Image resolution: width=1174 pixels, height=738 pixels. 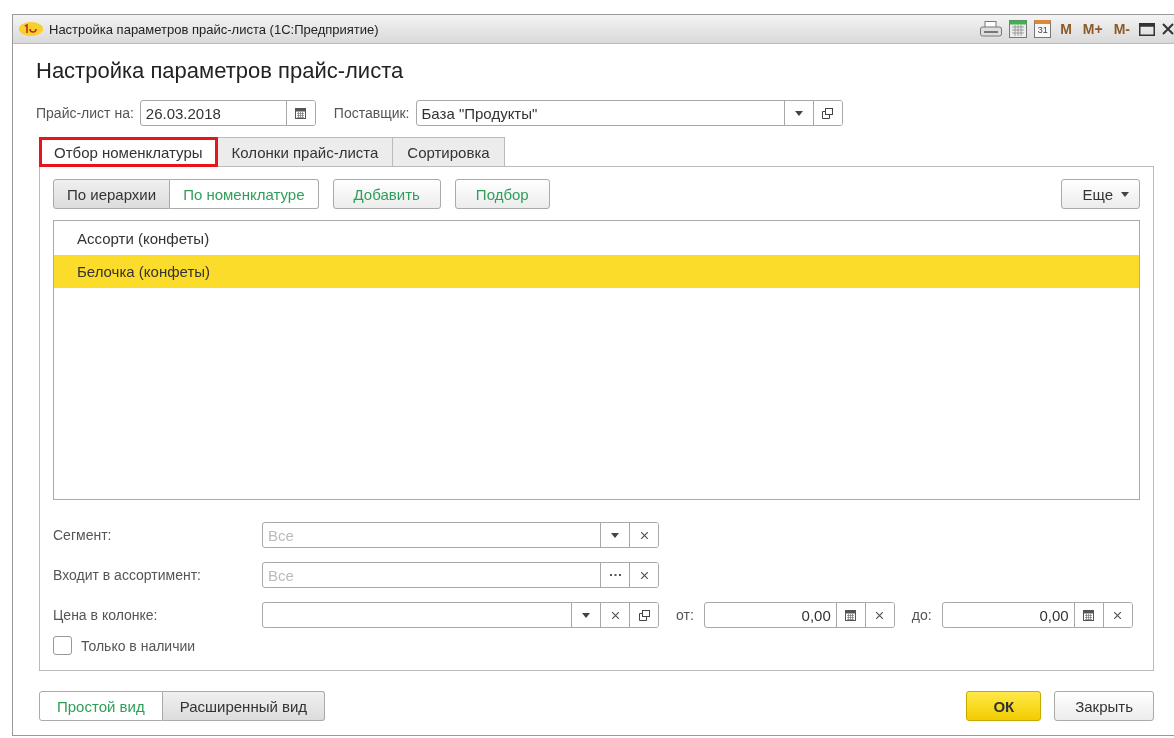 What do you see at coordinates (213, 113) in the screenshot?
I see `text-input: 26.03.2018` at bounding box center [213, 113].